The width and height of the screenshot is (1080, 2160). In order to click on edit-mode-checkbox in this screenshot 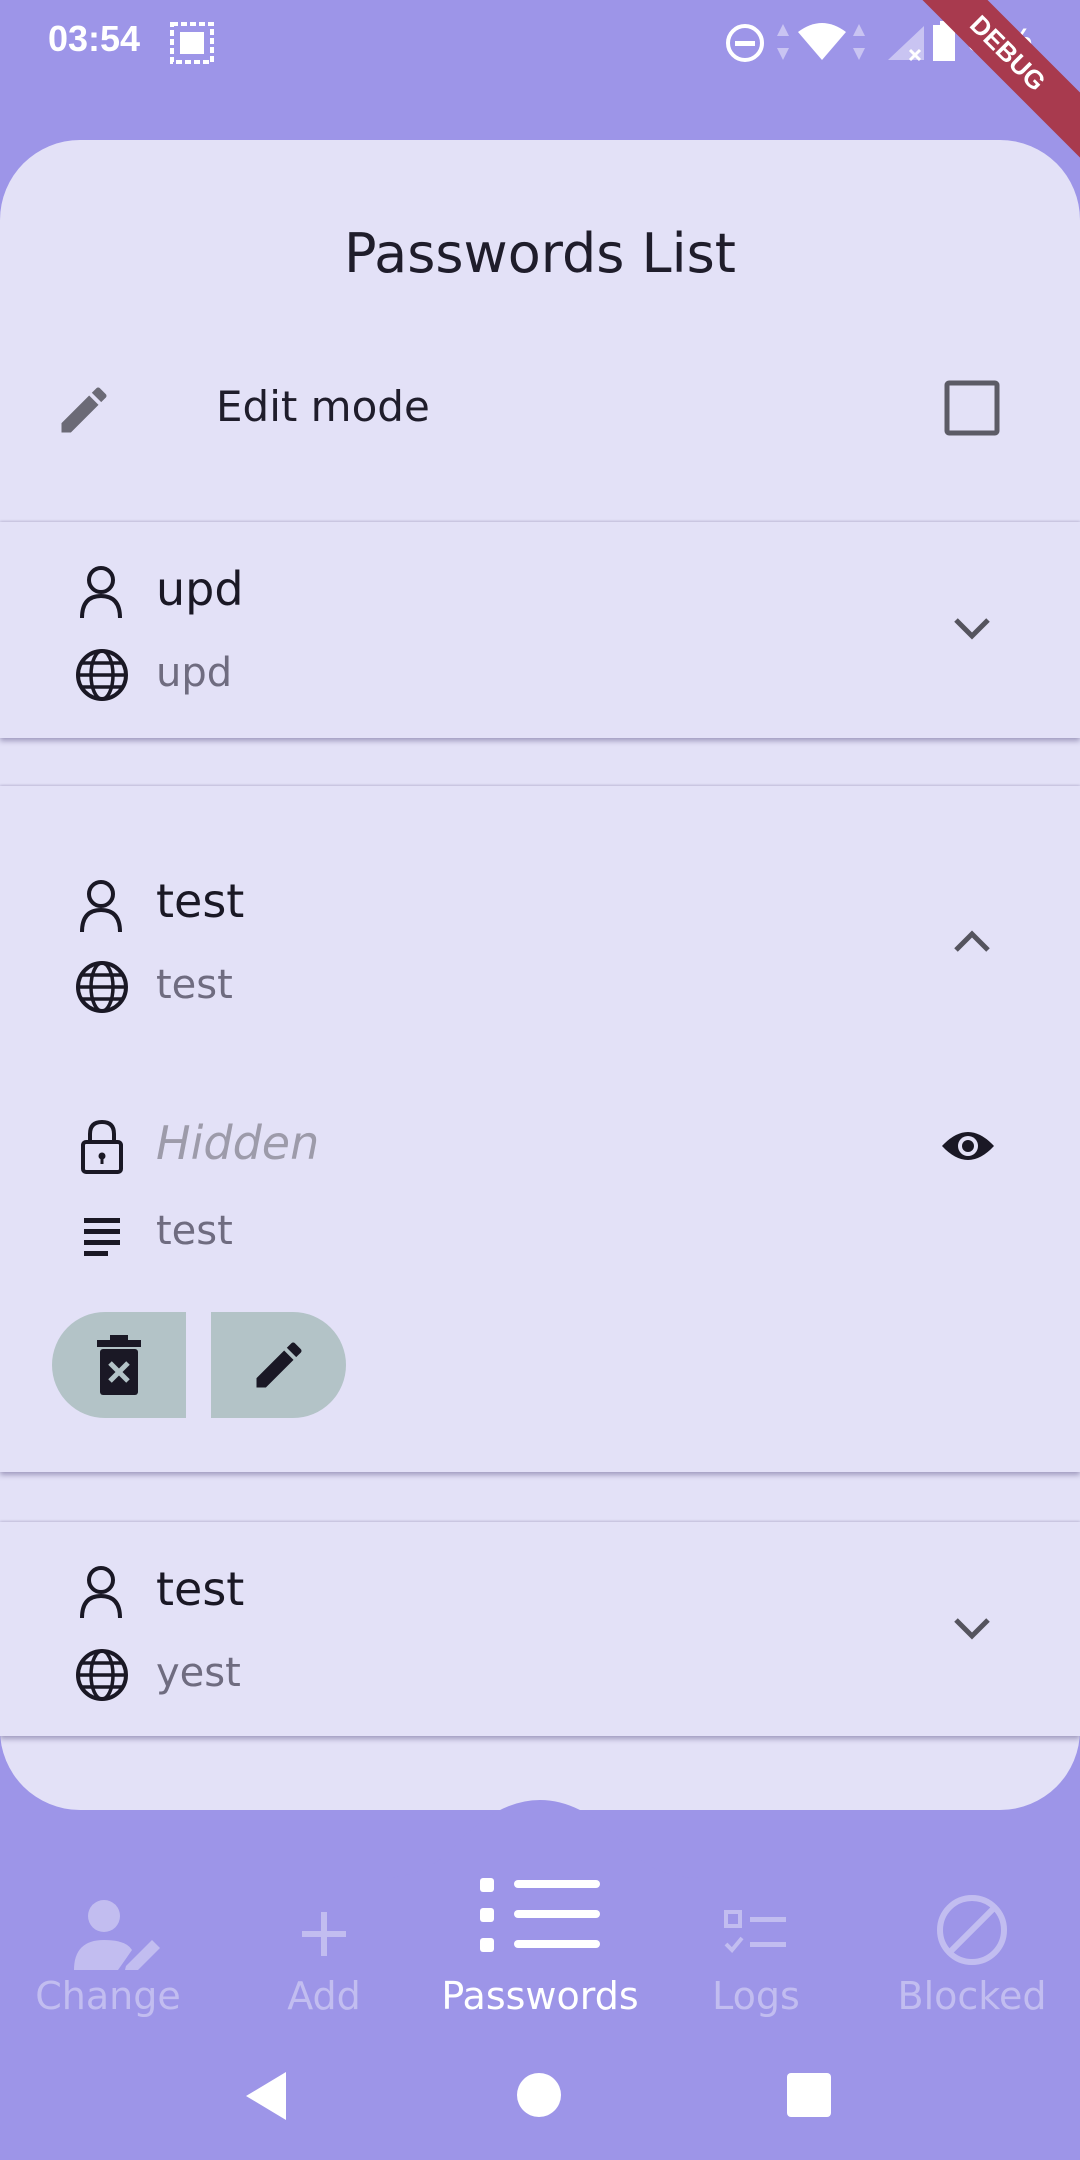, I will do `click(972, 408)`.